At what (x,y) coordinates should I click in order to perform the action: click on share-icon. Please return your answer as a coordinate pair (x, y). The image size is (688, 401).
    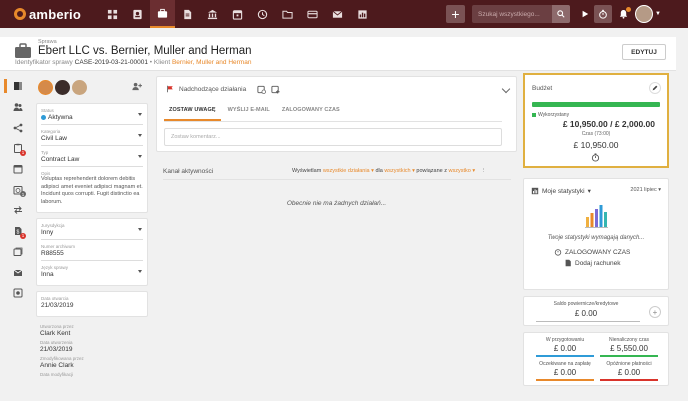
    Looking at the image, I should click on (18, 128).